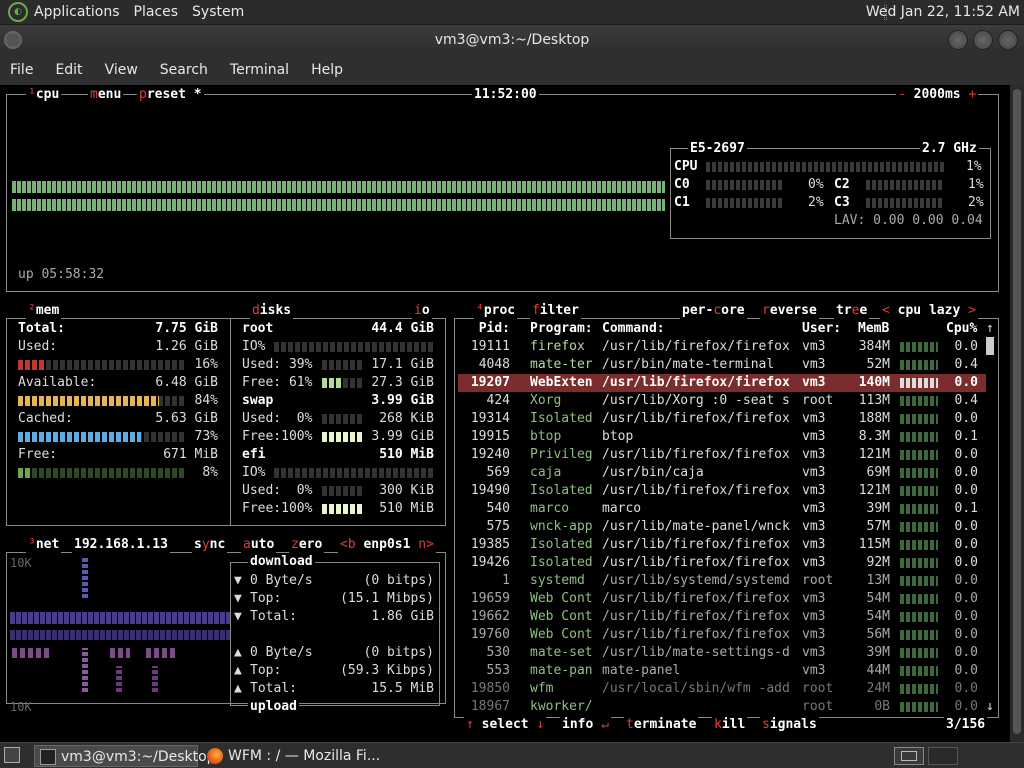 The width and height of the screenshot is (1024, 768). Describe the element at coordinates (873, 329) in the screenshot. I see `col-mem-header: MemB` at that location.